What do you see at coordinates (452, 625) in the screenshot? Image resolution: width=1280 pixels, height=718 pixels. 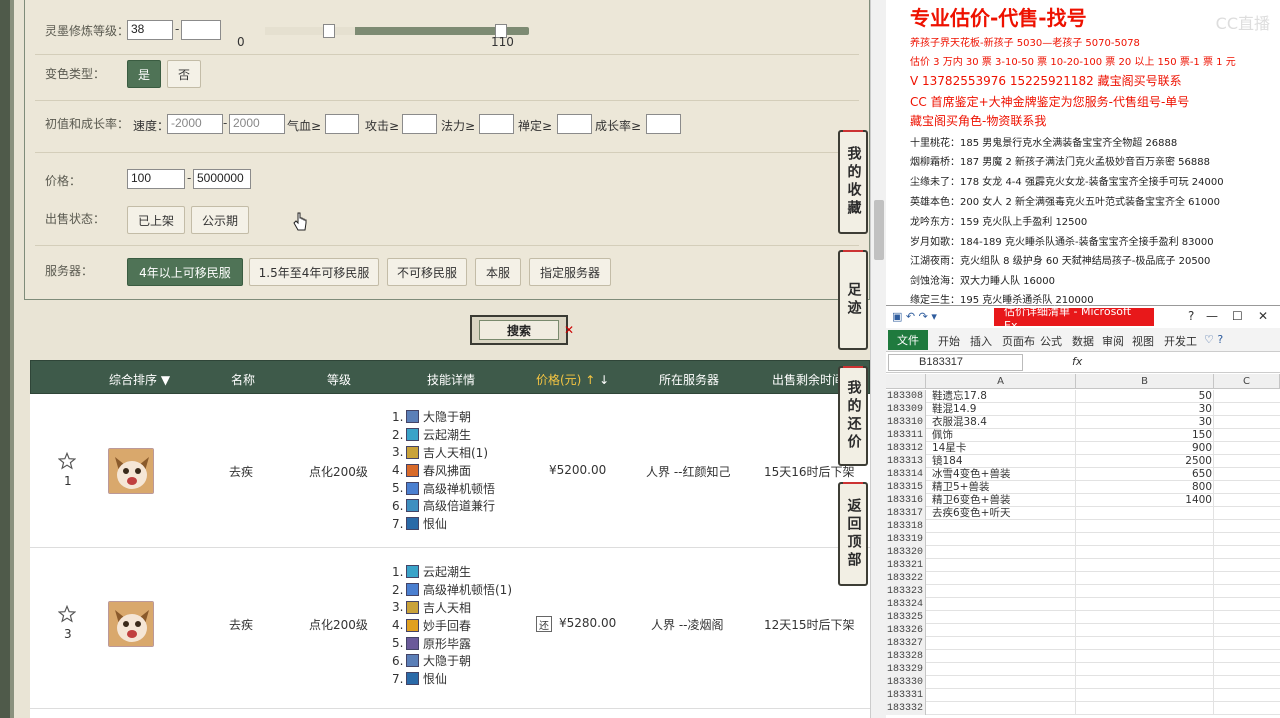 I see `skill-item: 4. 妙手回春` at bounding box center [452, 625].